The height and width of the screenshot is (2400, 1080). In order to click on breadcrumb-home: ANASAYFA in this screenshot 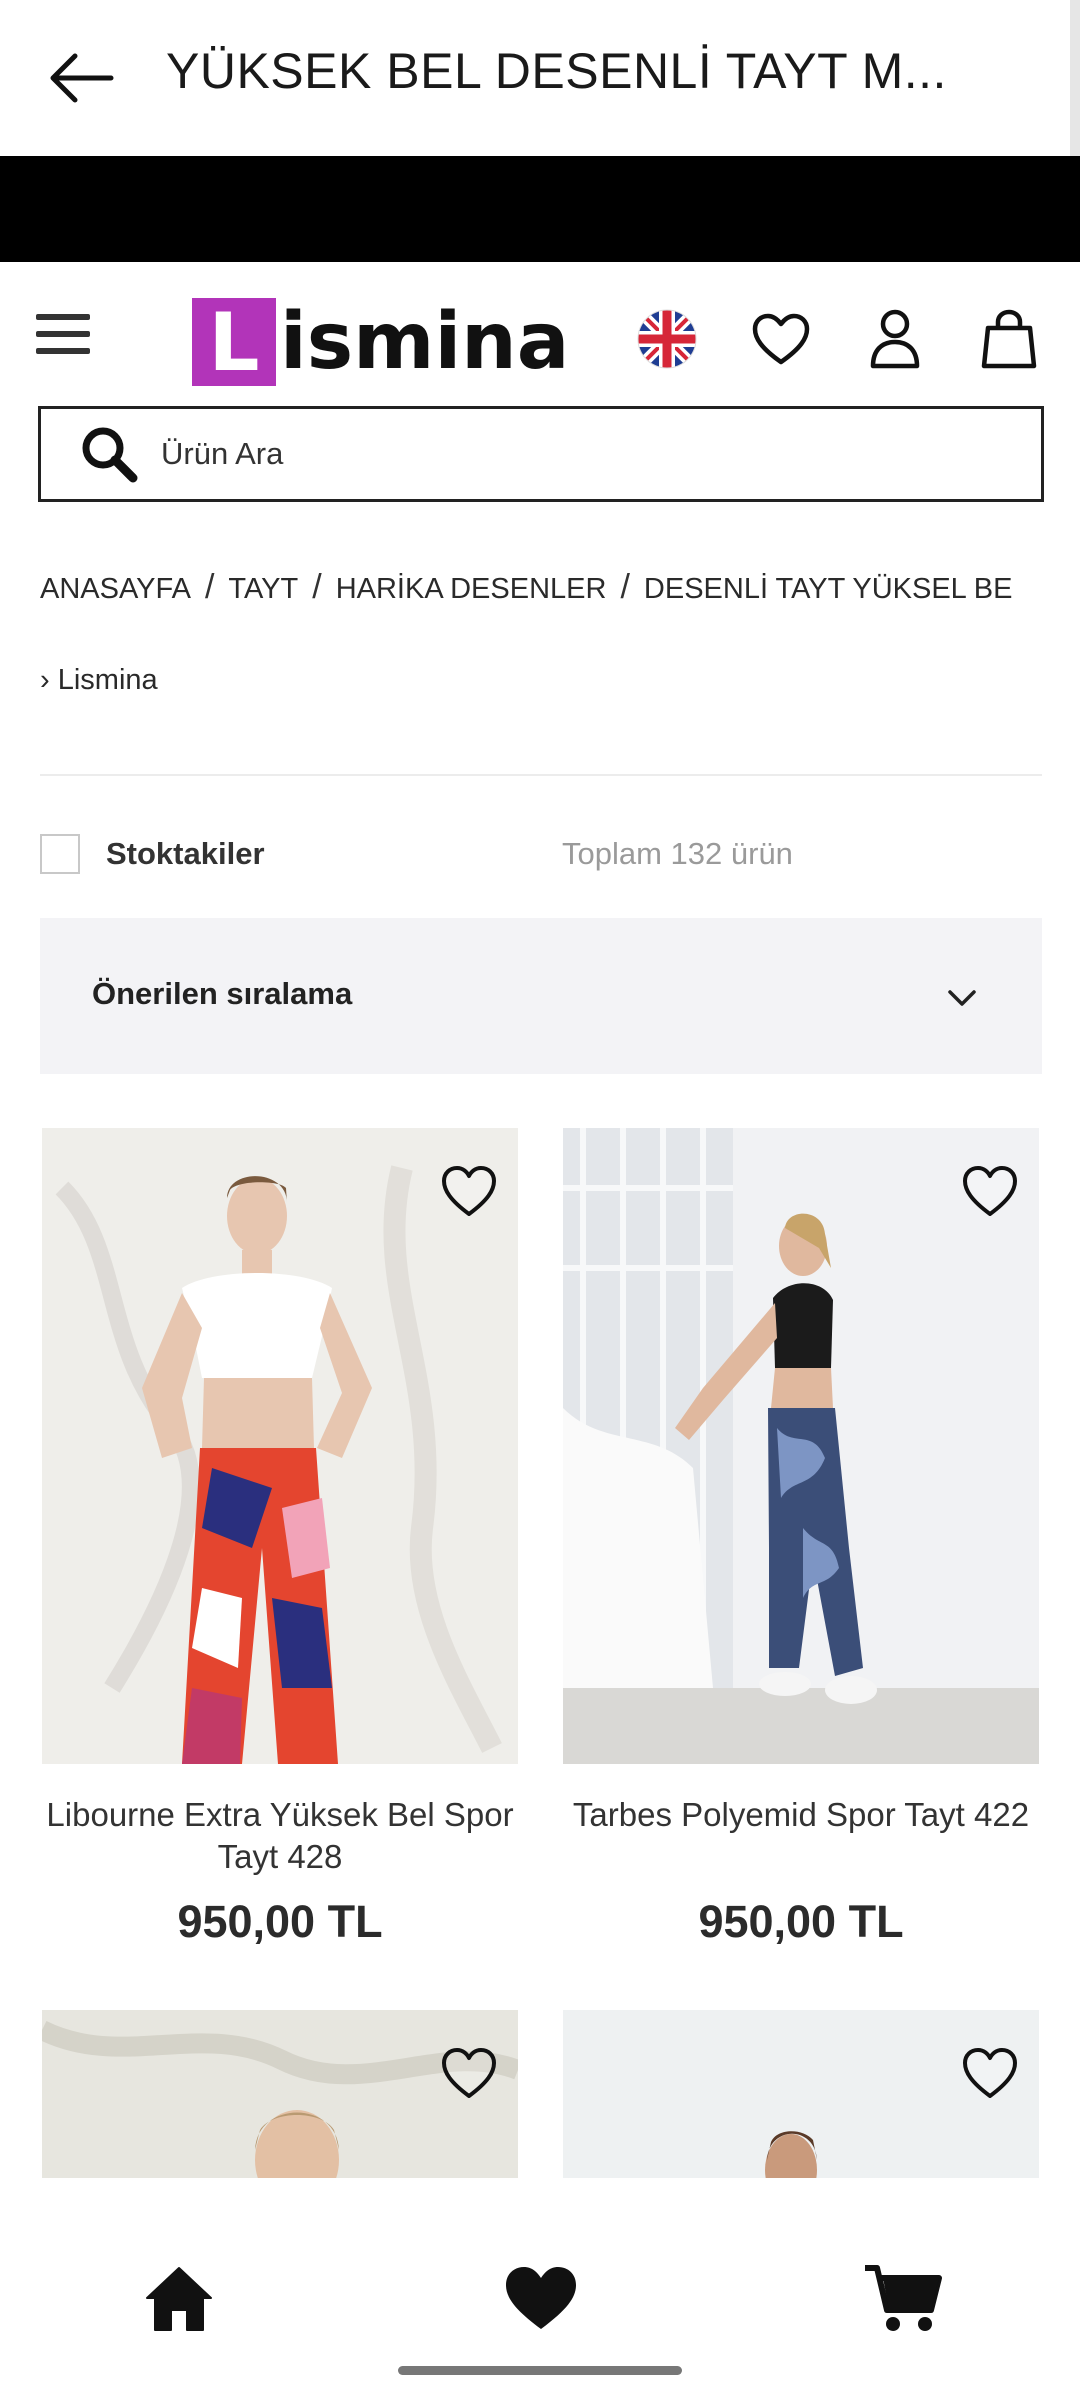, I will do `click(115, 589)`.